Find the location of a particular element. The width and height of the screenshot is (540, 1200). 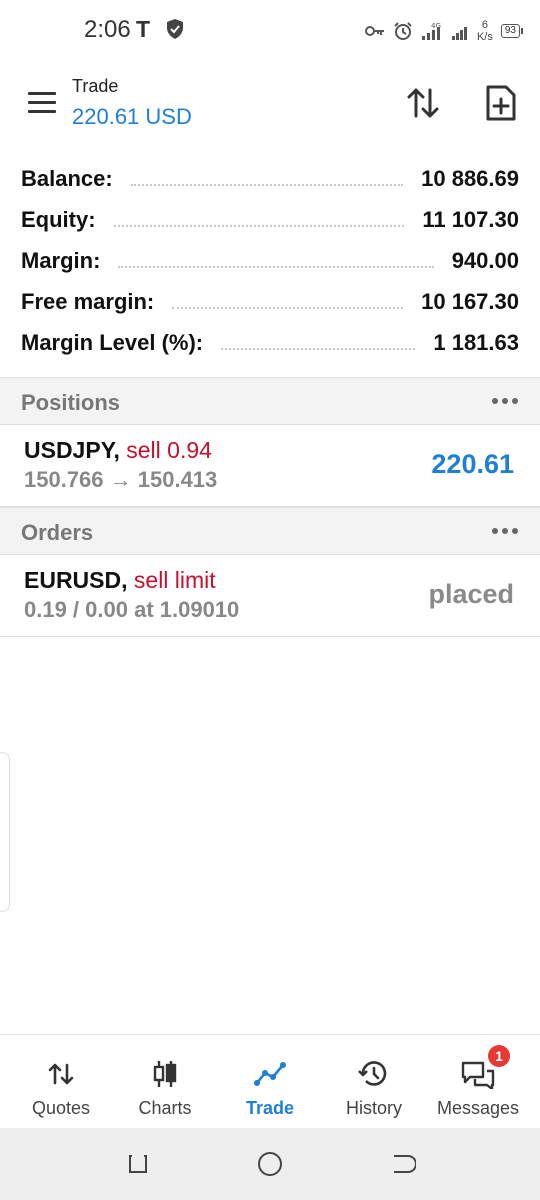

order-symbol: EURUSD, sell limit is located at coordinates (120, 580).